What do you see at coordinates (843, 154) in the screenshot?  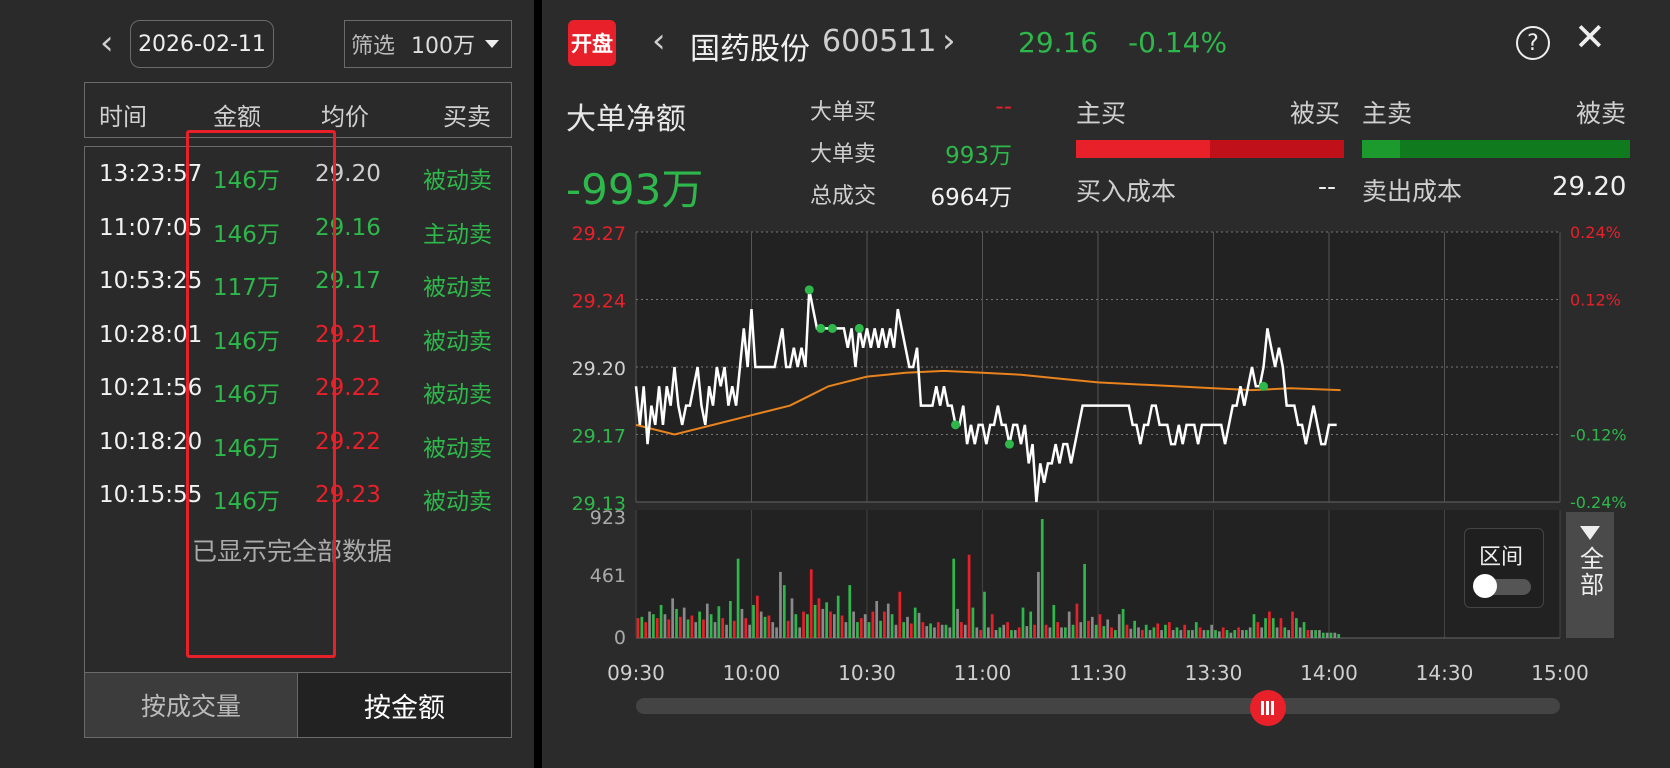 I see `big-sell-label: 大单卖` at bounding box center [843, 154].